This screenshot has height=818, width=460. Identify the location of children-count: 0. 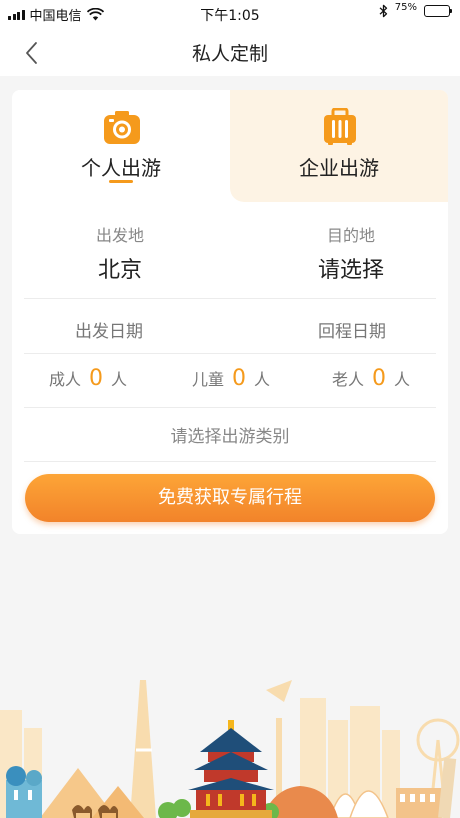
(239, 378).